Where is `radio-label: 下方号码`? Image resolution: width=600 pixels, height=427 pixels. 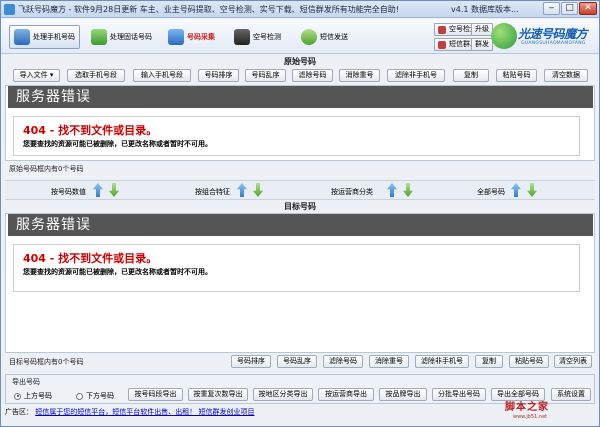
radio-label: 下方号码 is located at coordinates (100, 396).